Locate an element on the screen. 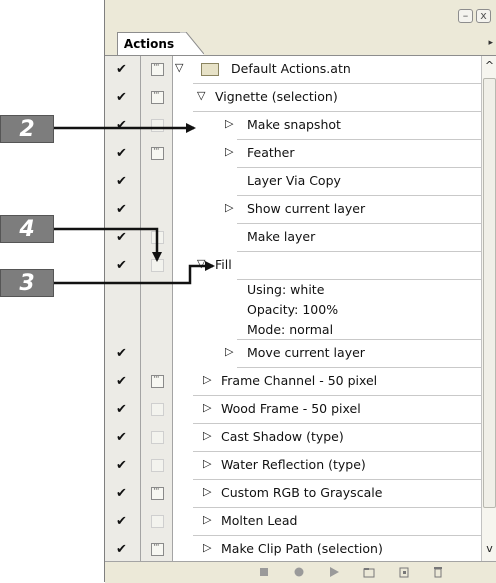 The height and width of the screenshot is (583, 496). callout-arrows is located at coordinates (134, 204).